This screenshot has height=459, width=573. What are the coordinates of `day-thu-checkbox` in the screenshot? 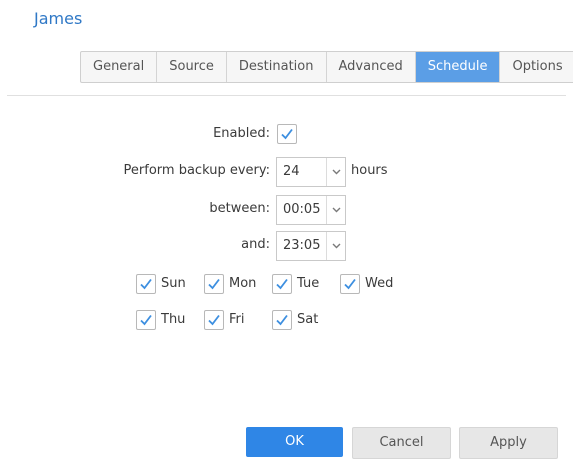 It's located at (146, 320).